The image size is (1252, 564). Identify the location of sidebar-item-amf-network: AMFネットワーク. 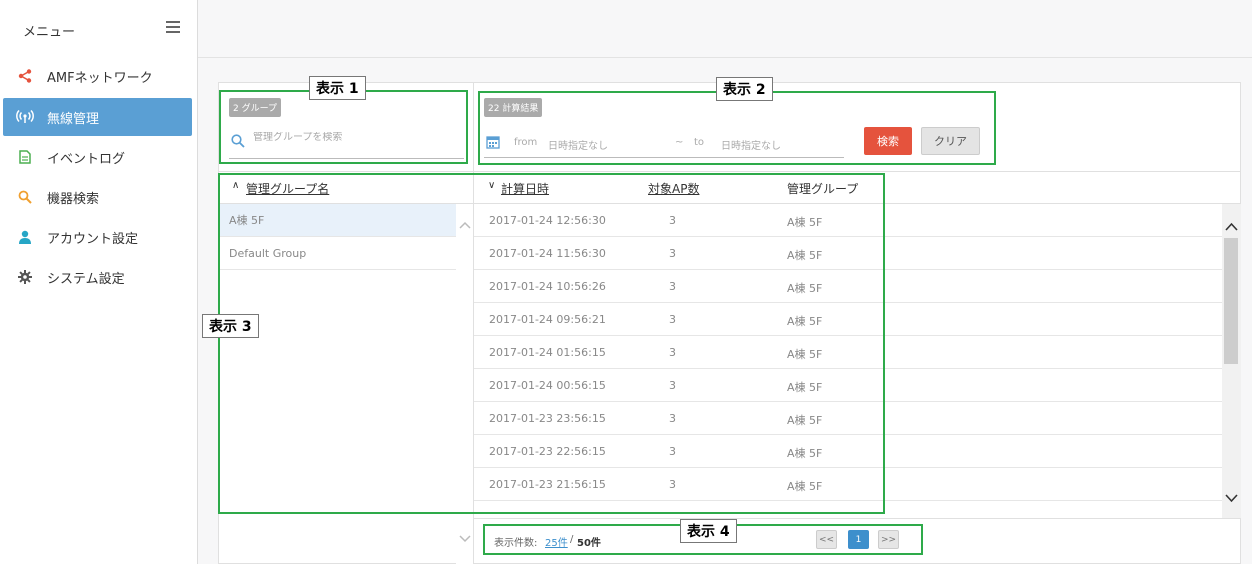
(97, 76).